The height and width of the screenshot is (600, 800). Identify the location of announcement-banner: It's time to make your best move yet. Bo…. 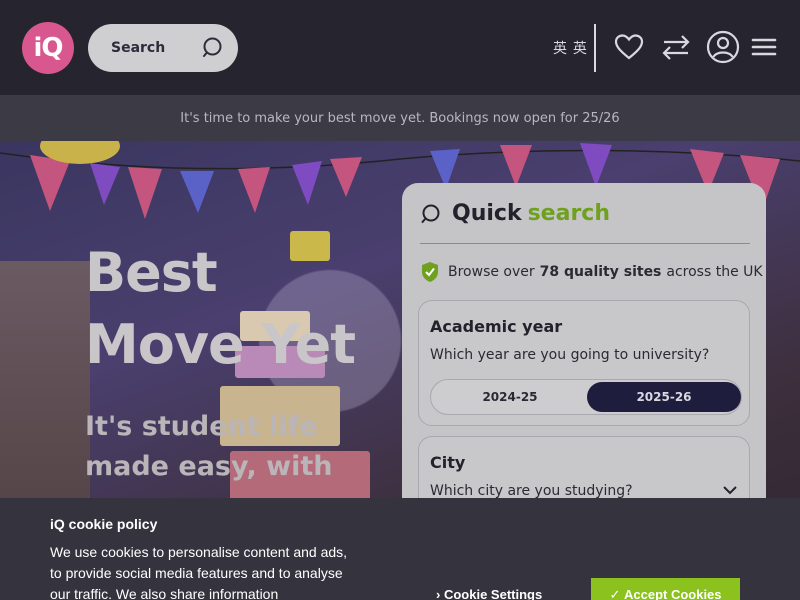
(400, 118).